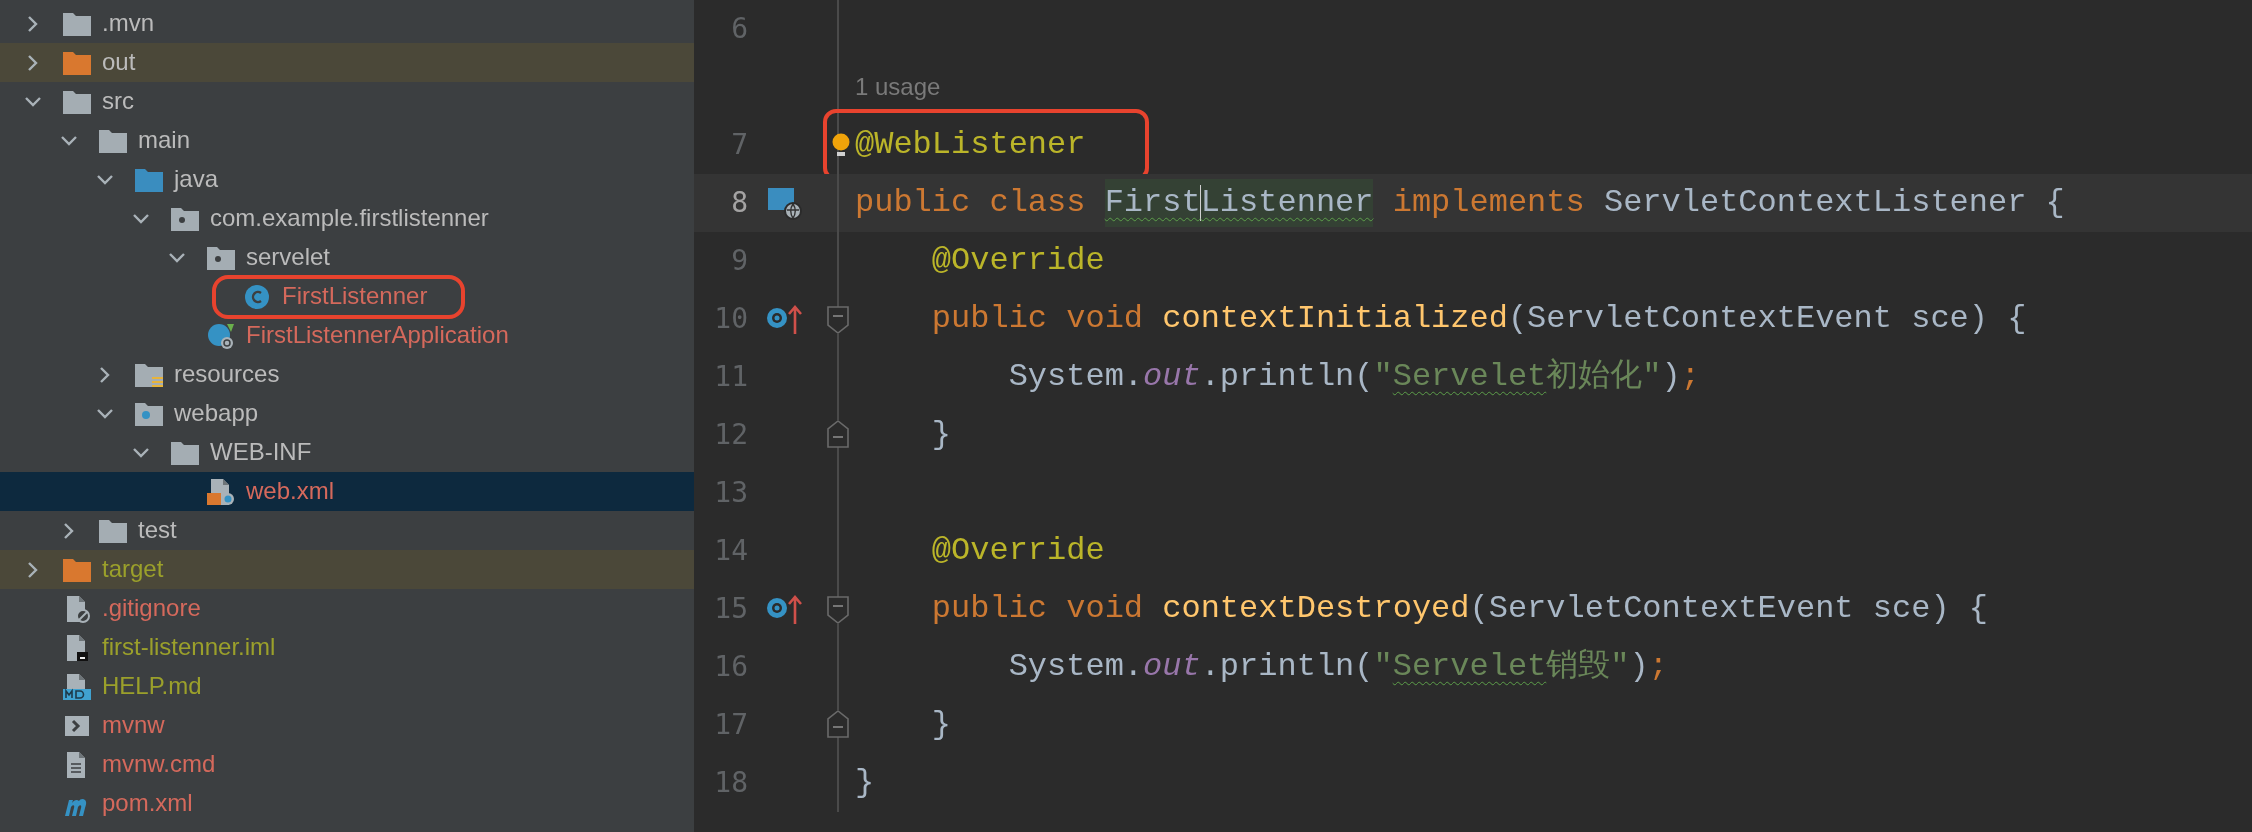  Describe the element at coordinates (164, 140) in the screenshot. I see `tree-item-label: main` at that location.